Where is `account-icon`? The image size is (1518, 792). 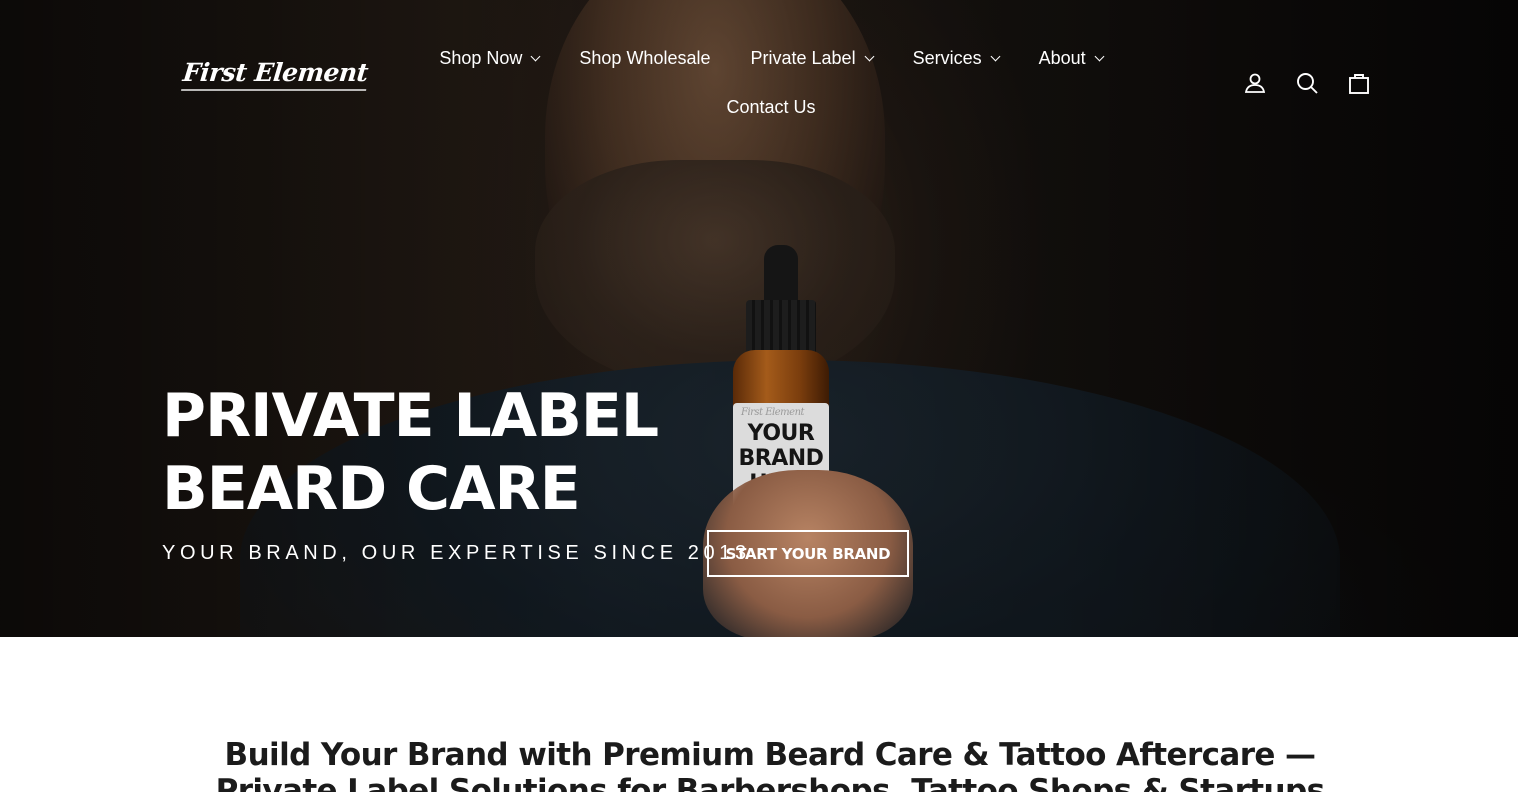
account-icon is located at coordinates (1255, 83).